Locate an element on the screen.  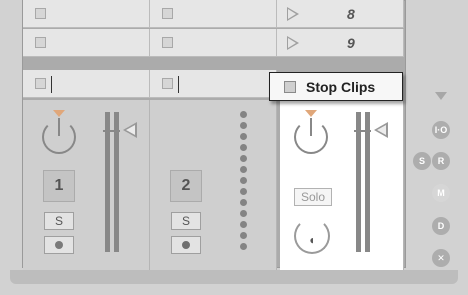
track-activator: 1 is located at coordinates (59, 186).